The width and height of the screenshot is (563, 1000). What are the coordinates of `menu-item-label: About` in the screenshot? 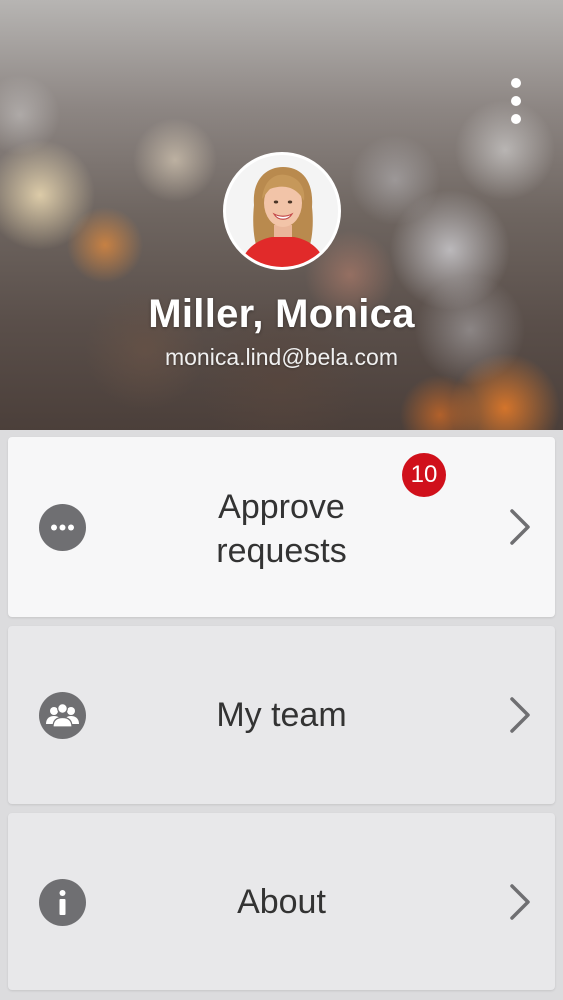 It's located at (281, 902).